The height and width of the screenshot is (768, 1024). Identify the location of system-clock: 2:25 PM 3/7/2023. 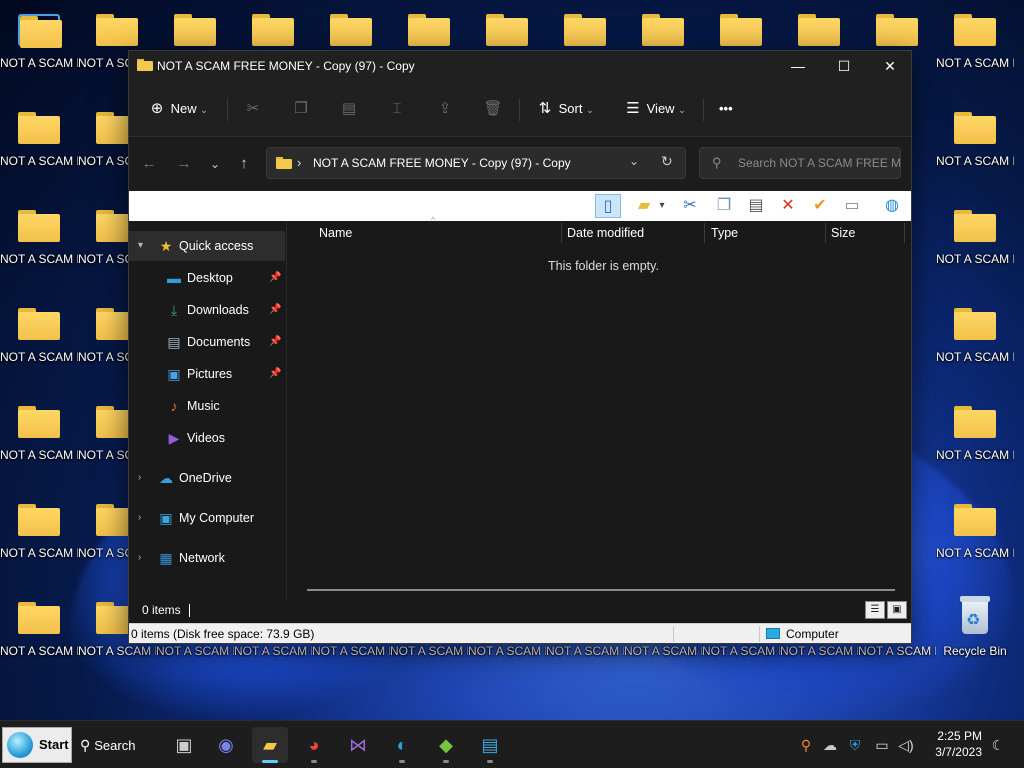
(956, 744).